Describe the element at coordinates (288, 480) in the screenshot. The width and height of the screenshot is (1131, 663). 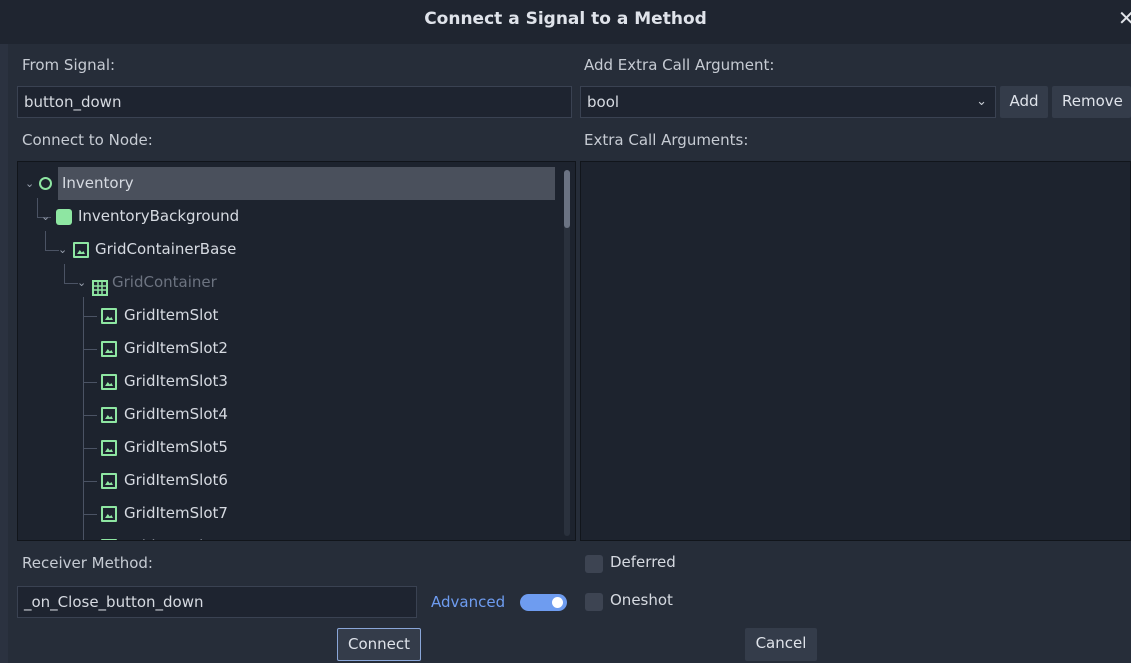
I see `tree-node-griditemslot6: GridItemSlot6` at that location.